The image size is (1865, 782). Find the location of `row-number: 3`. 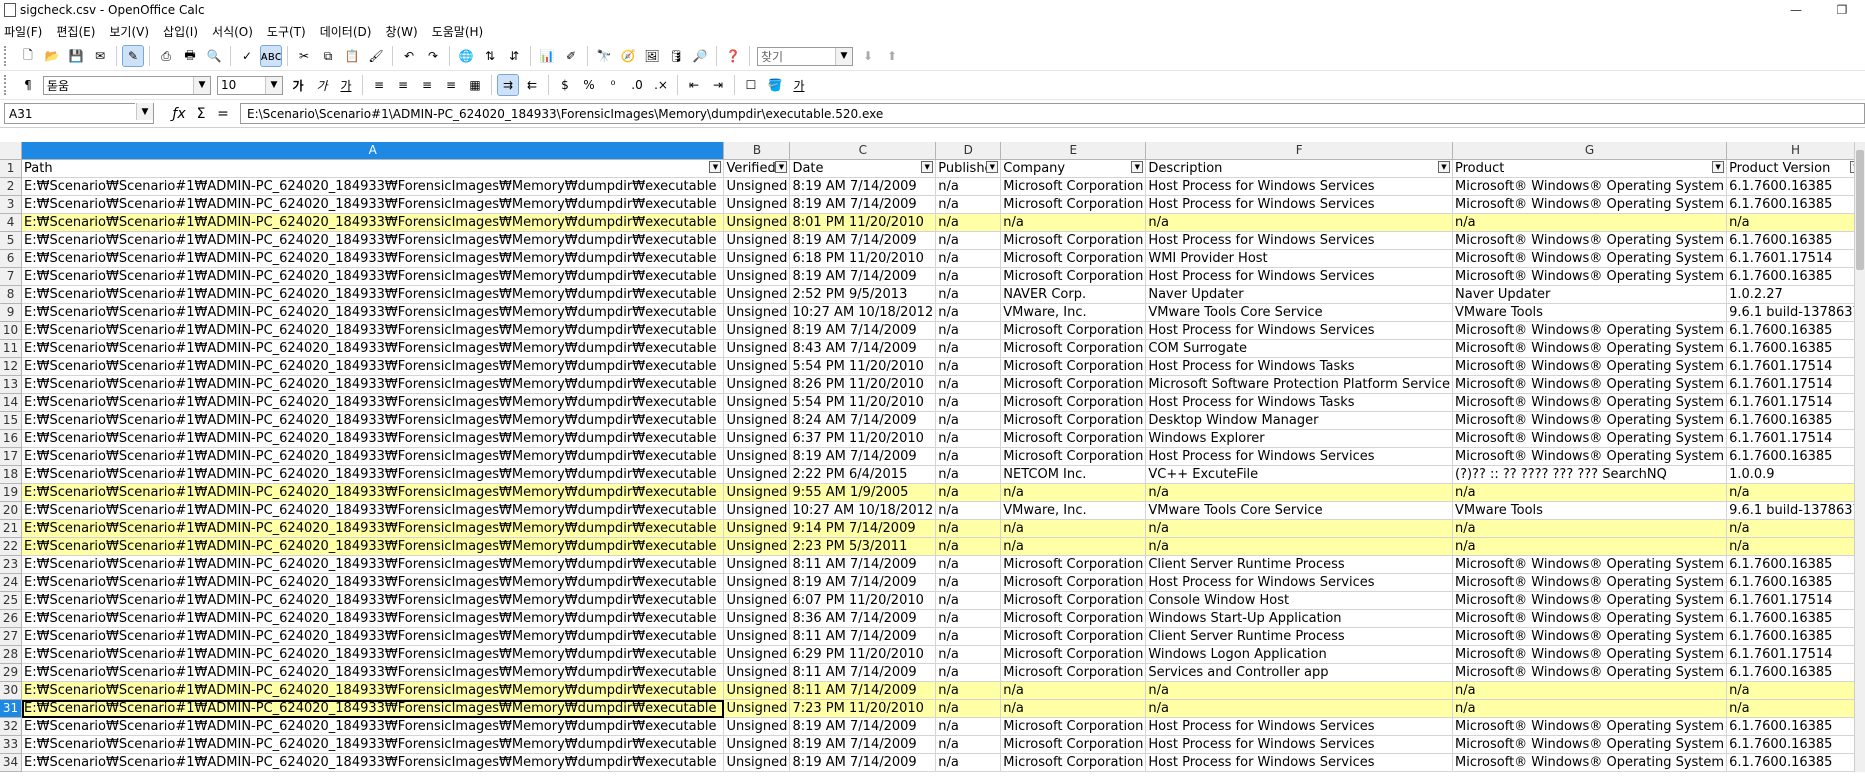

row-number: 3 is located at coordinates (11, 204).